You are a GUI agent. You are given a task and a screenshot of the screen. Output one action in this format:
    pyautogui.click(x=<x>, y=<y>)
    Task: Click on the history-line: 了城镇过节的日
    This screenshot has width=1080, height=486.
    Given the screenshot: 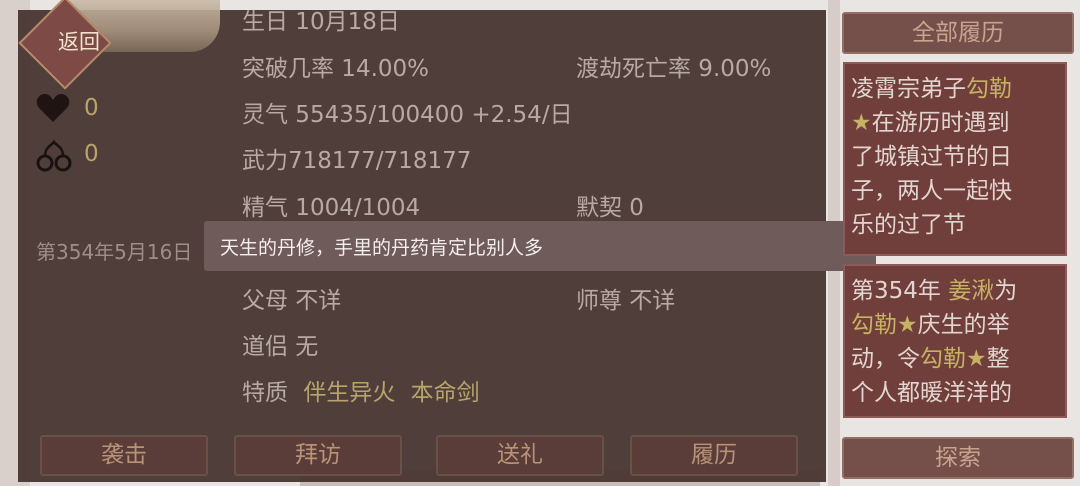 What is the action you would take?
    pyautogui.click(x=931, y=157)
    